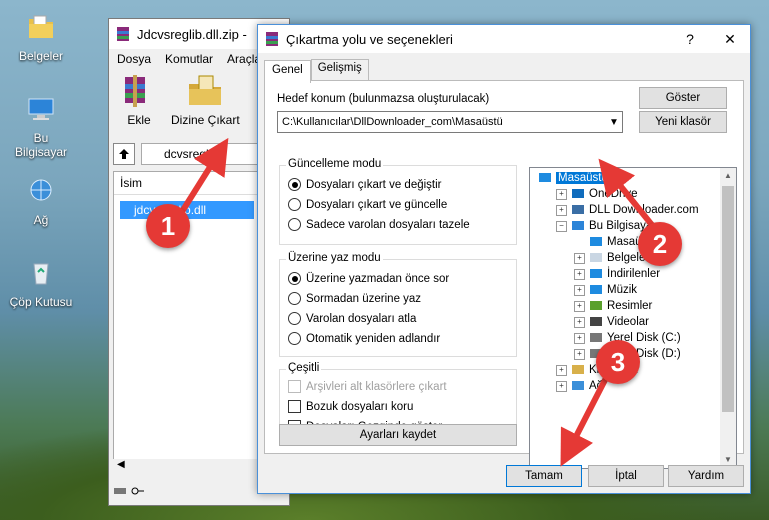 The width and height of the screenshot is (769, 520). I want to click on tree-node: + OneDrive, so click(597, 194).